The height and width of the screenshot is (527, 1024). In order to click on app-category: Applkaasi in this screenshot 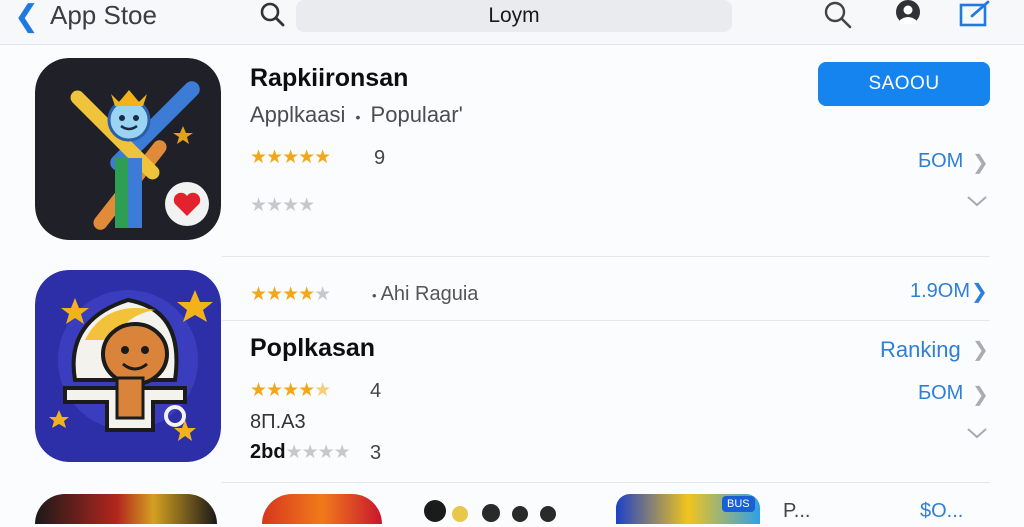, I will do `click(298, 114)`.